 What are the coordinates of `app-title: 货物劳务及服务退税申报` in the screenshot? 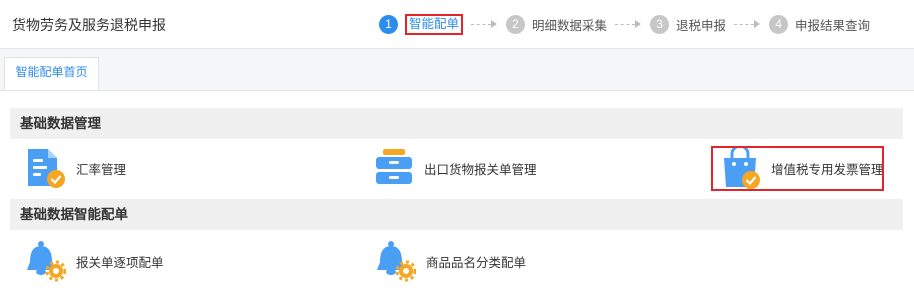 It's located at (89, 25).